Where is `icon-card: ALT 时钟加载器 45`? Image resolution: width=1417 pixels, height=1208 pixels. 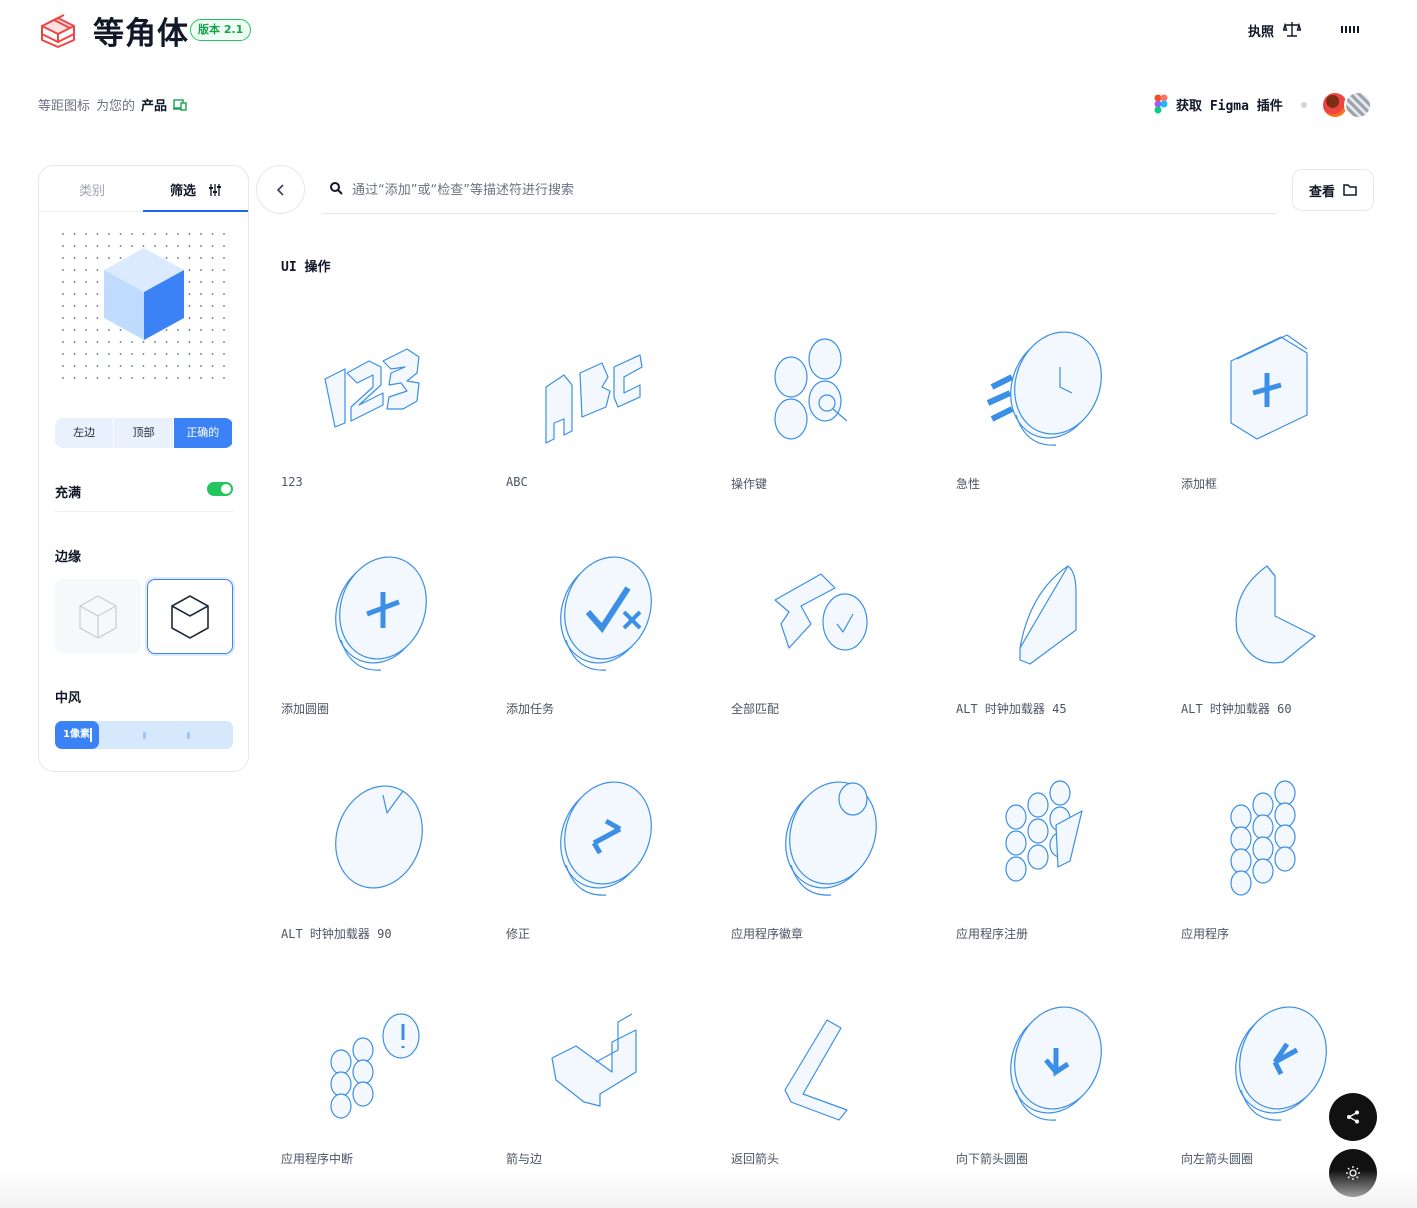 icon-card: ALT 时钟加载器 45 is located at coordinates (1056, 640).